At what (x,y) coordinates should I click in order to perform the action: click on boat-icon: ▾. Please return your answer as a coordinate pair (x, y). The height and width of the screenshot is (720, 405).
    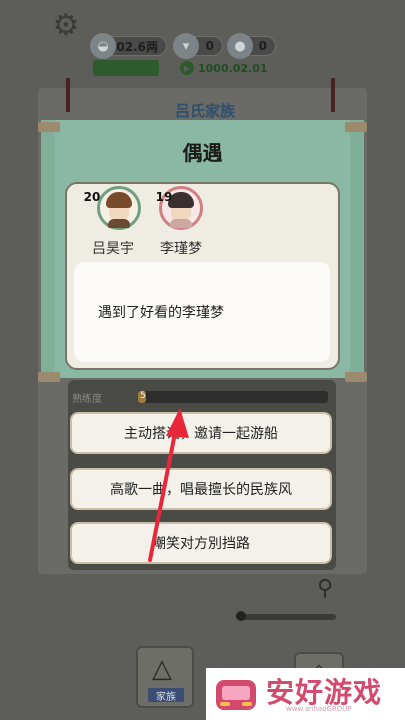
    Looking at the image, I should click on (186, 46).